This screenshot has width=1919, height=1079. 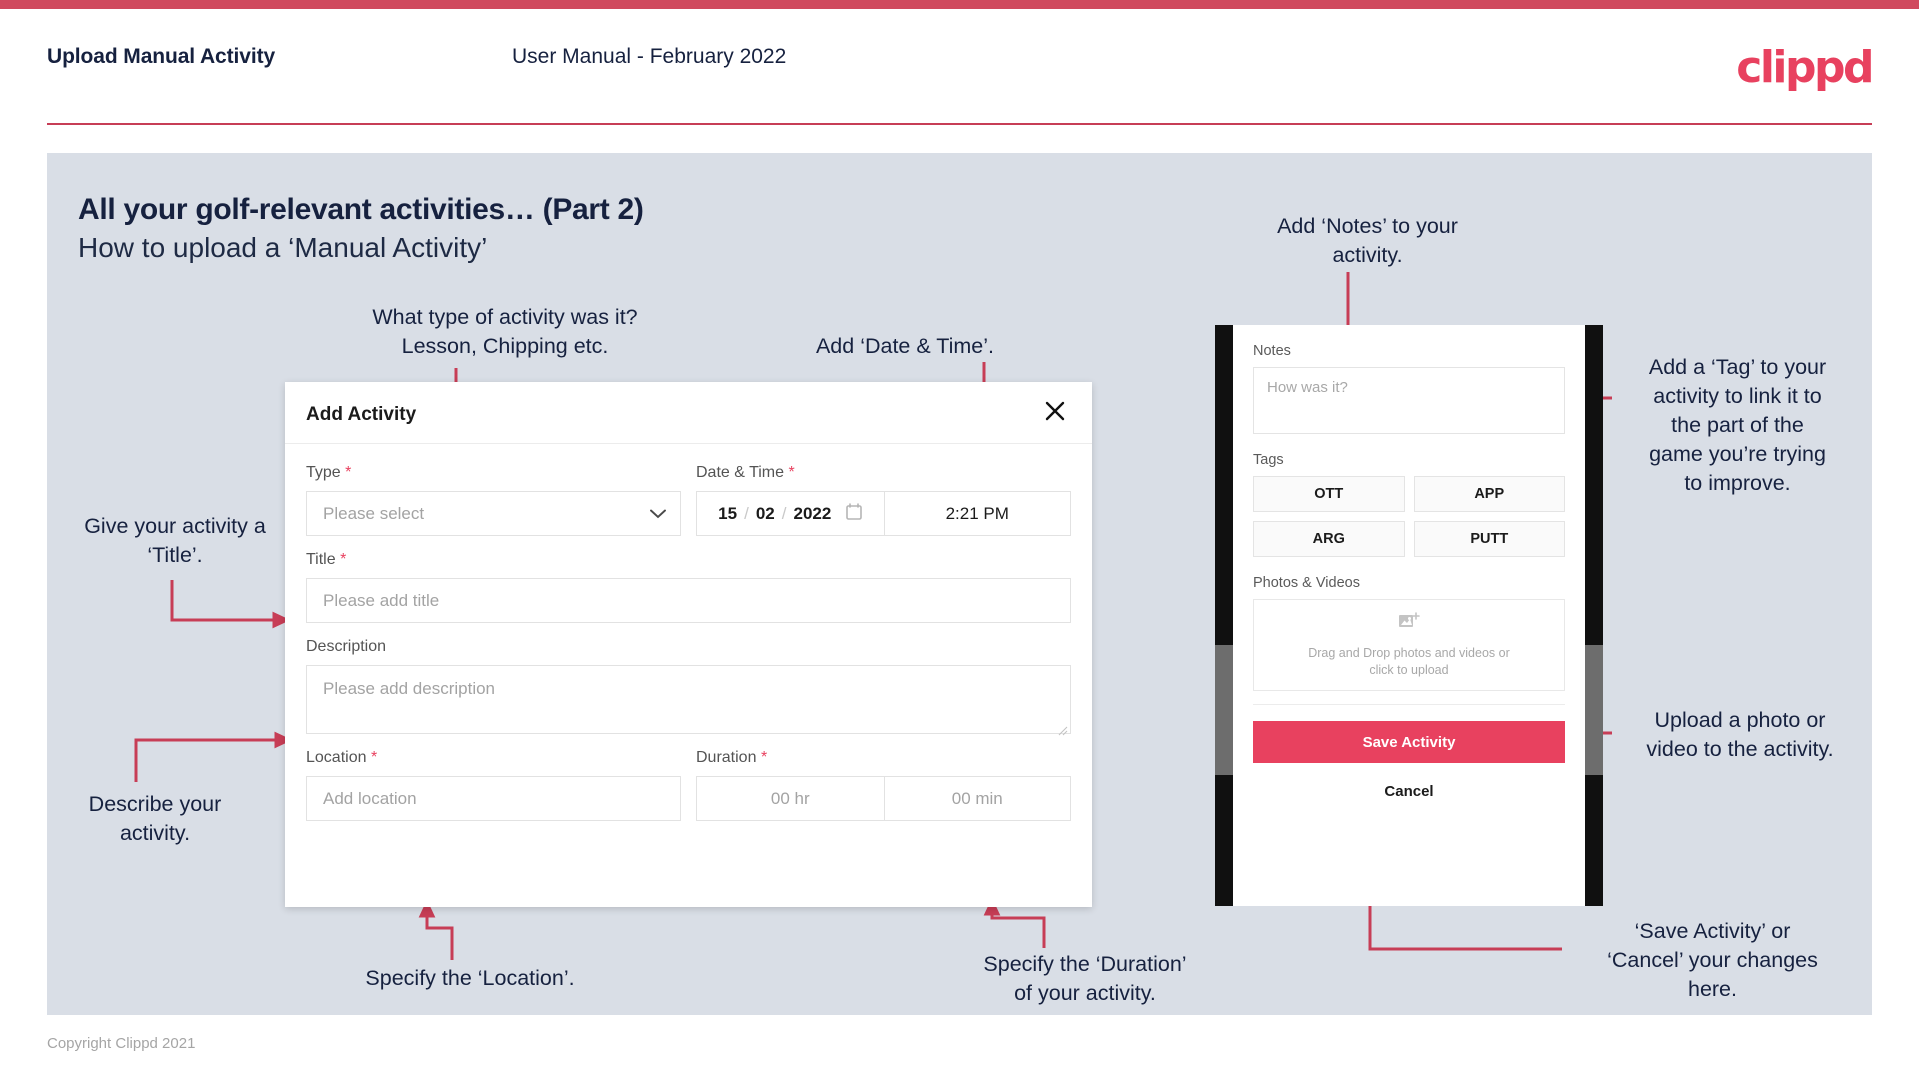 I want to click on cancel-button: Cancel, so click(x=1409, y=791).